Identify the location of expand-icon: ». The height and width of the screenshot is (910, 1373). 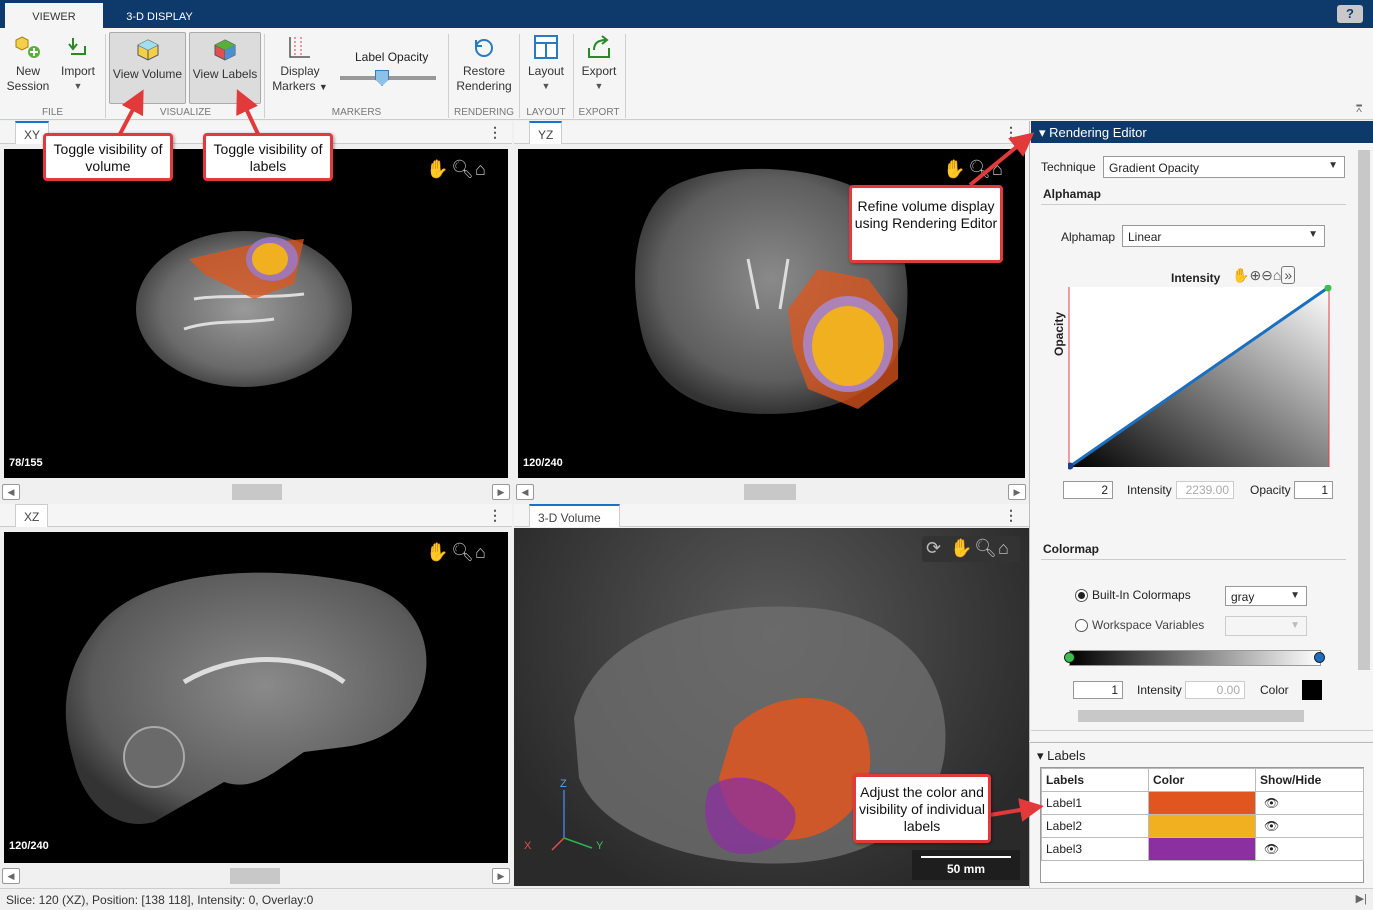
(1288, 275).